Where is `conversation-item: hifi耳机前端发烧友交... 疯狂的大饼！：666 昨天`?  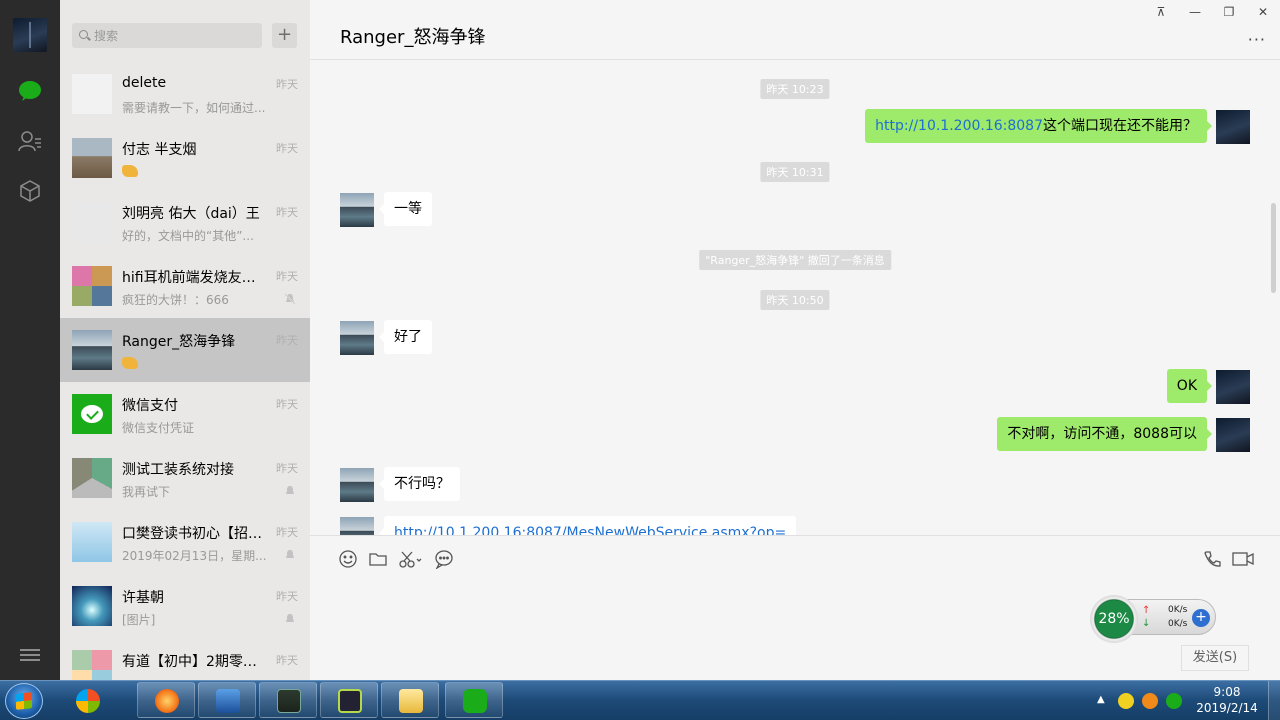
conversation-item: hifi耳机前端发烧友交... 疯狂的大饼！：666 昨天 is located at coordinates (185, 286).